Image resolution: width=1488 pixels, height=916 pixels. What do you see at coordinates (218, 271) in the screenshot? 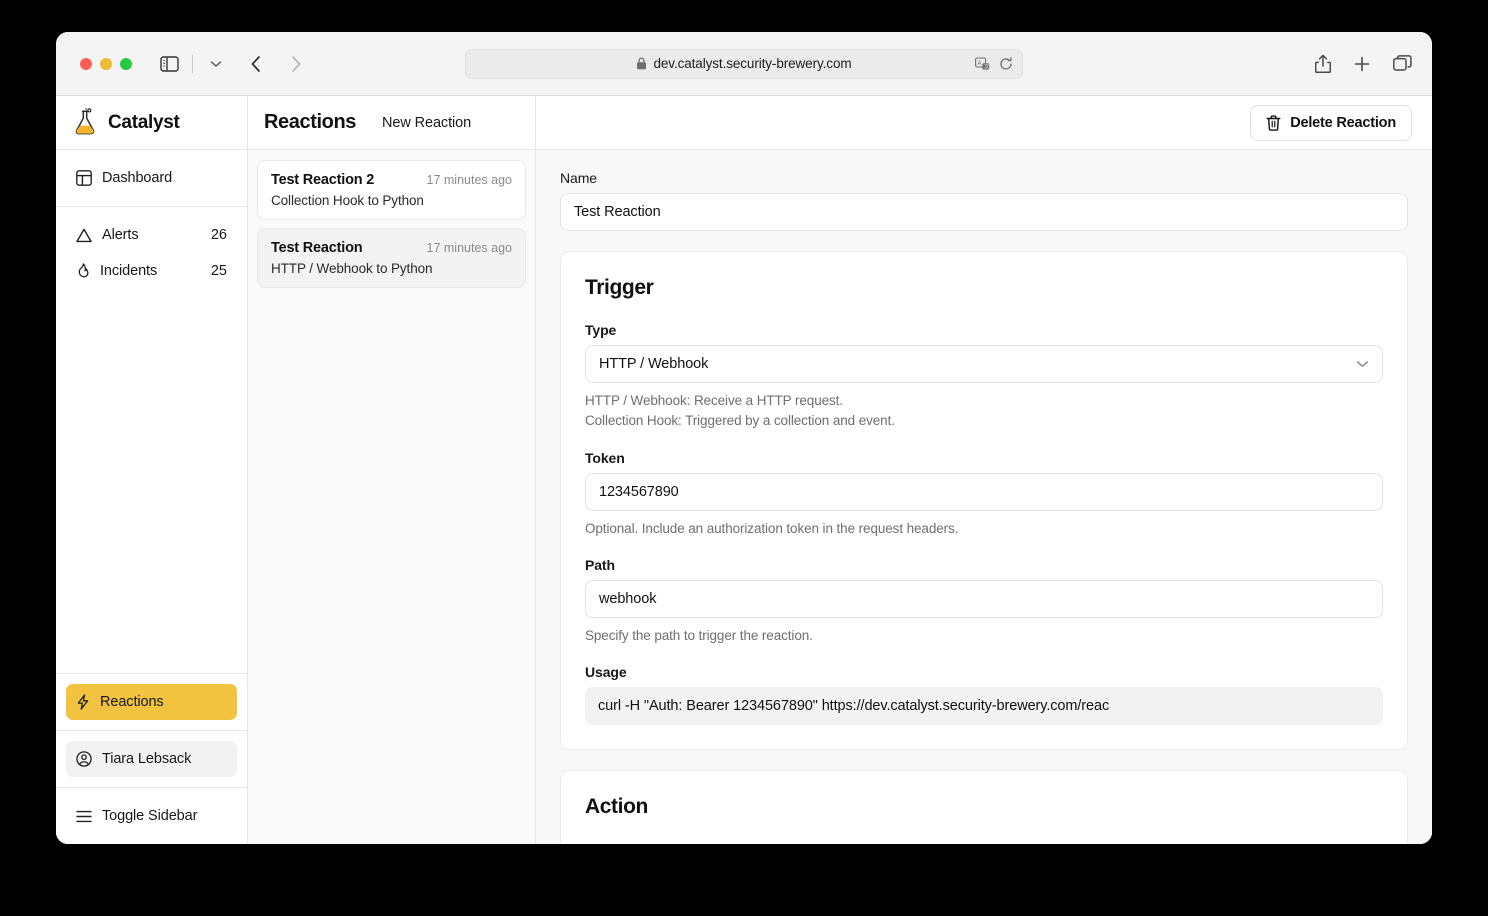
I see `incidents-count: 25` at bounding box center [218, 271].